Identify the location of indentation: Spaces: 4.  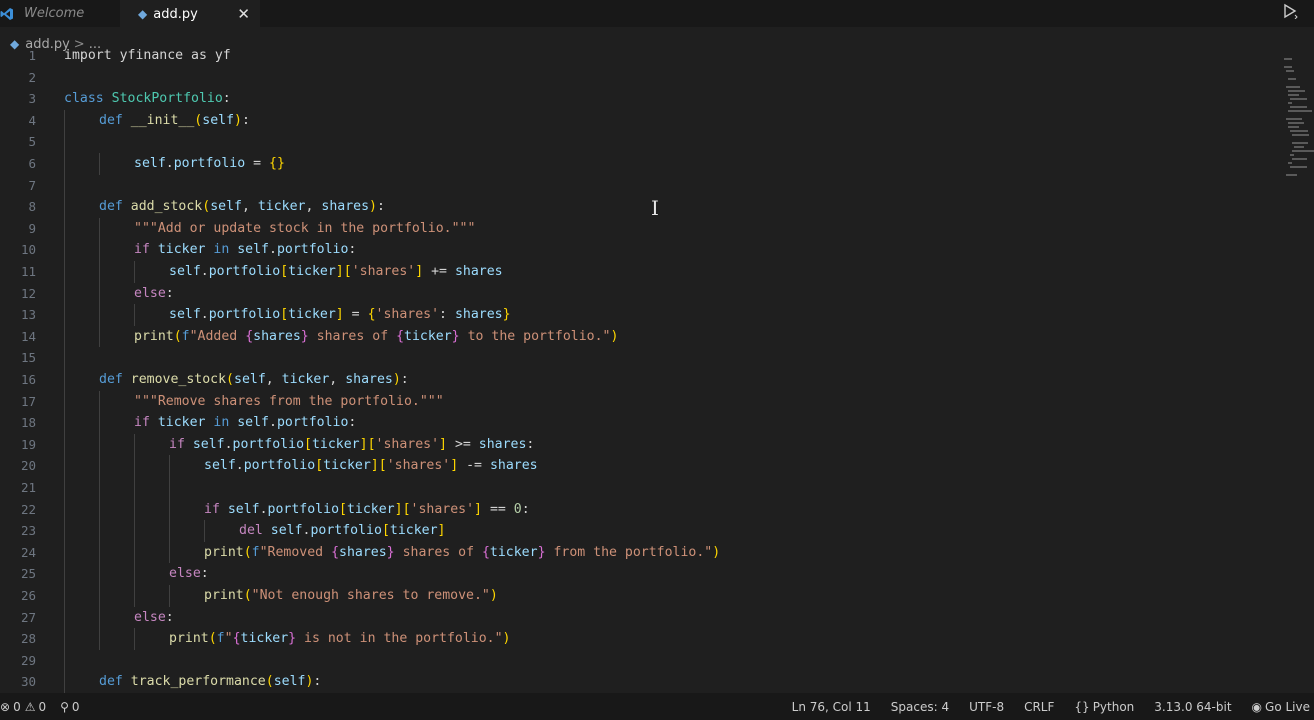
(920, 707).